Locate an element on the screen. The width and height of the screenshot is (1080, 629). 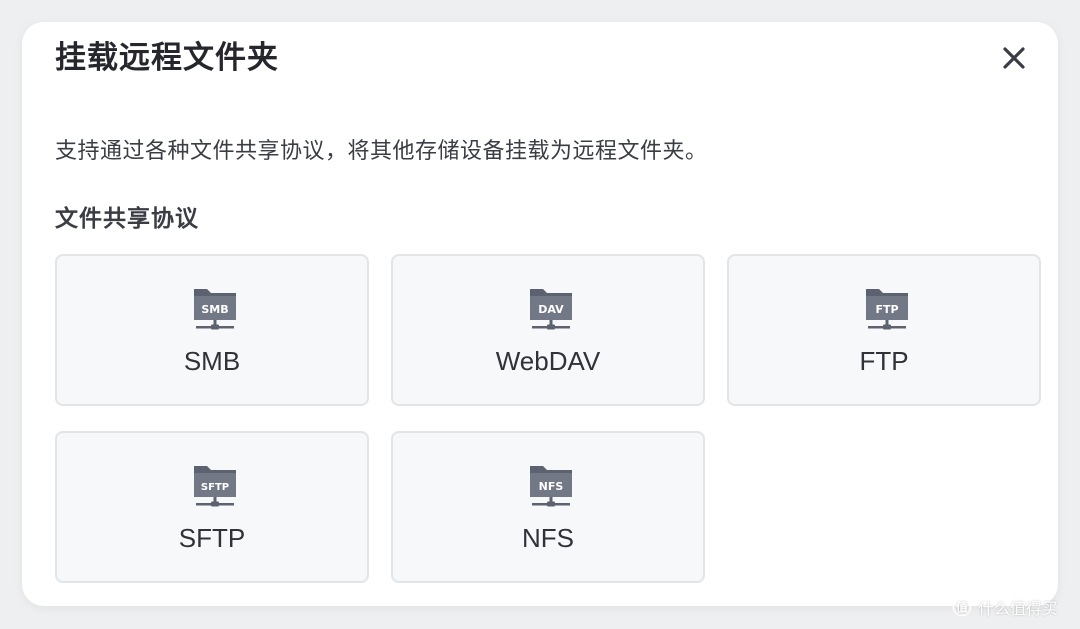
protocol-icon-text: NFS is located at coordinates (551, 486).